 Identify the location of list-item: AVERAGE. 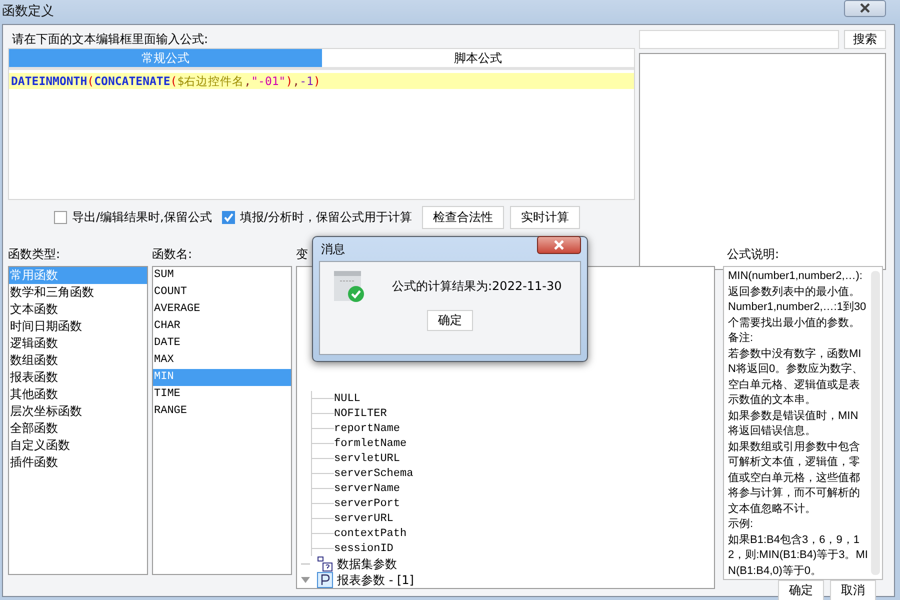
(222, 309).